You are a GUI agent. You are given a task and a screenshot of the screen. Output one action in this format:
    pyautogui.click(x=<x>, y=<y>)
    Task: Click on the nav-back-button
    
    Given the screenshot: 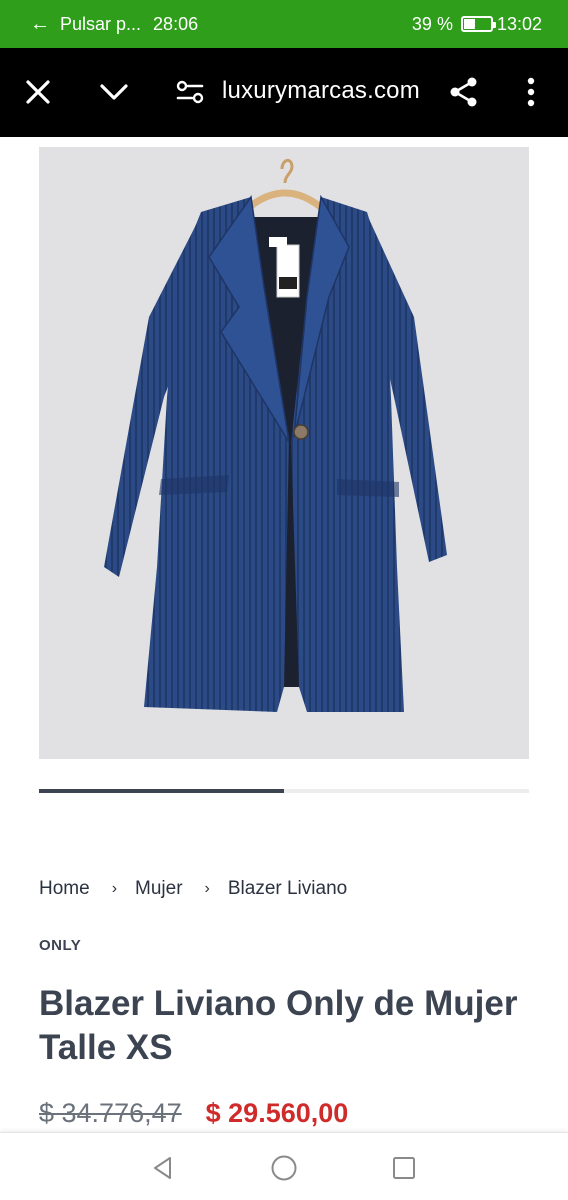 What is the action you would take?
    pyautogui.click(x=163, y=1168)
    